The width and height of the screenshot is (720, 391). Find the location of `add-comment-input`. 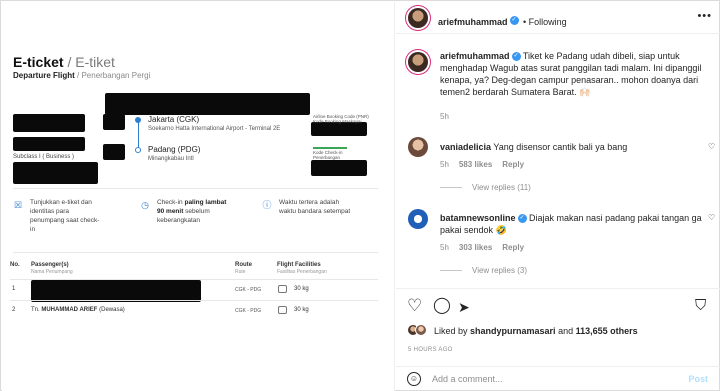

add-comment-input is located at coordinates (542, 379).